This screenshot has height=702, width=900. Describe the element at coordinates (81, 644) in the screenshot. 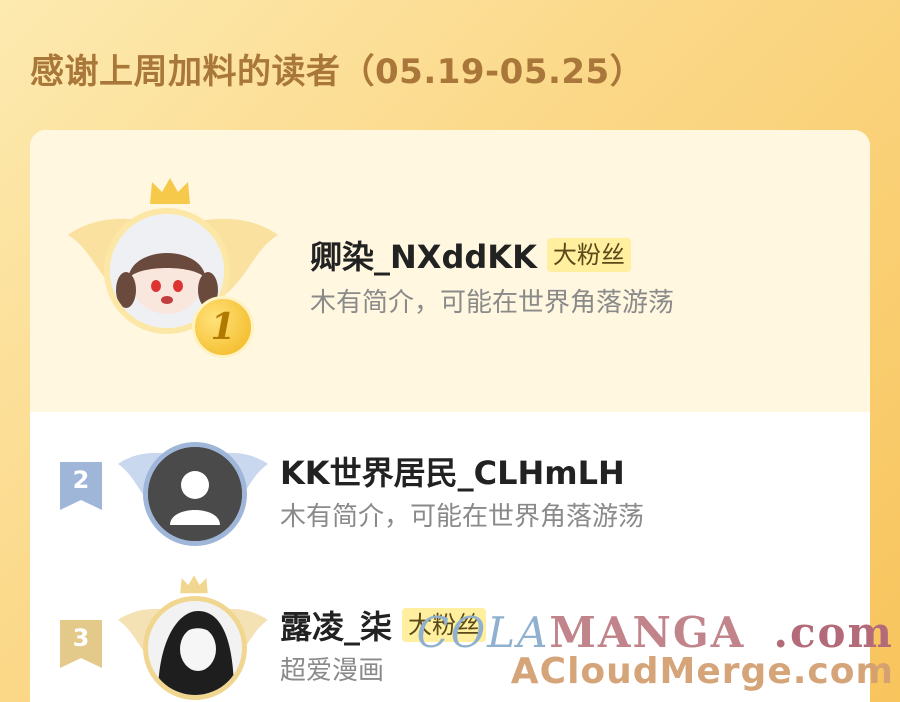

I see `rank-flag-3: 3` at that location.